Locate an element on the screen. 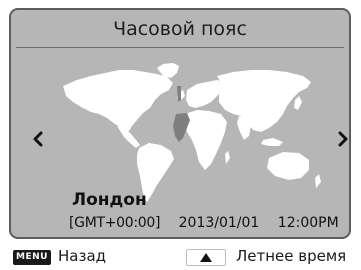  timezone-info: [GMT+00:00] 2013/01/01 12:00PM is located at coordinates (204, 223).